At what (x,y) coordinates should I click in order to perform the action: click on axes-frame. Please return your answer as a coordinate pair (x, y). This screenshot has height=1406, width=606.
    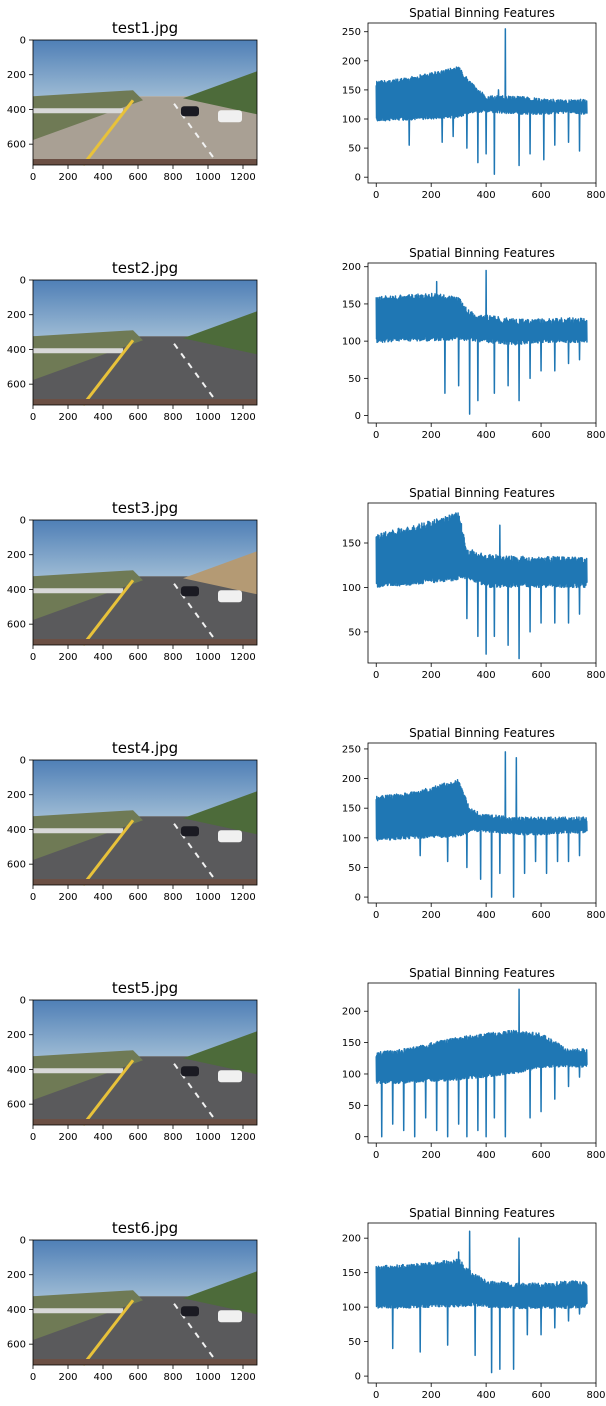
    Looking at the image, I should click on (482, 343).